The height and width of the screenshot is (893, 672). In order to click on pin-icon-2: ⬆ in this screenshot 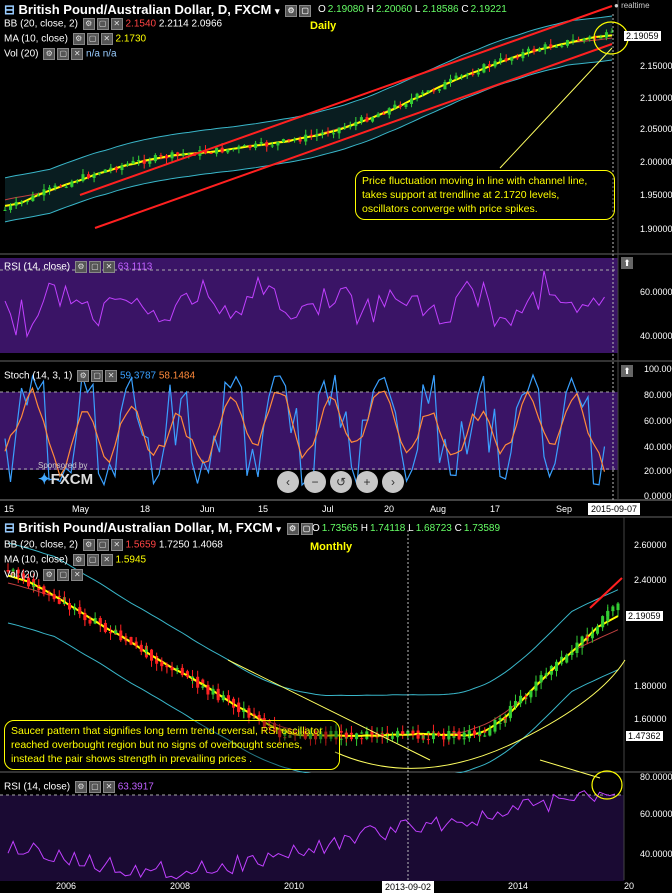, I will do `click(627, 371)`.